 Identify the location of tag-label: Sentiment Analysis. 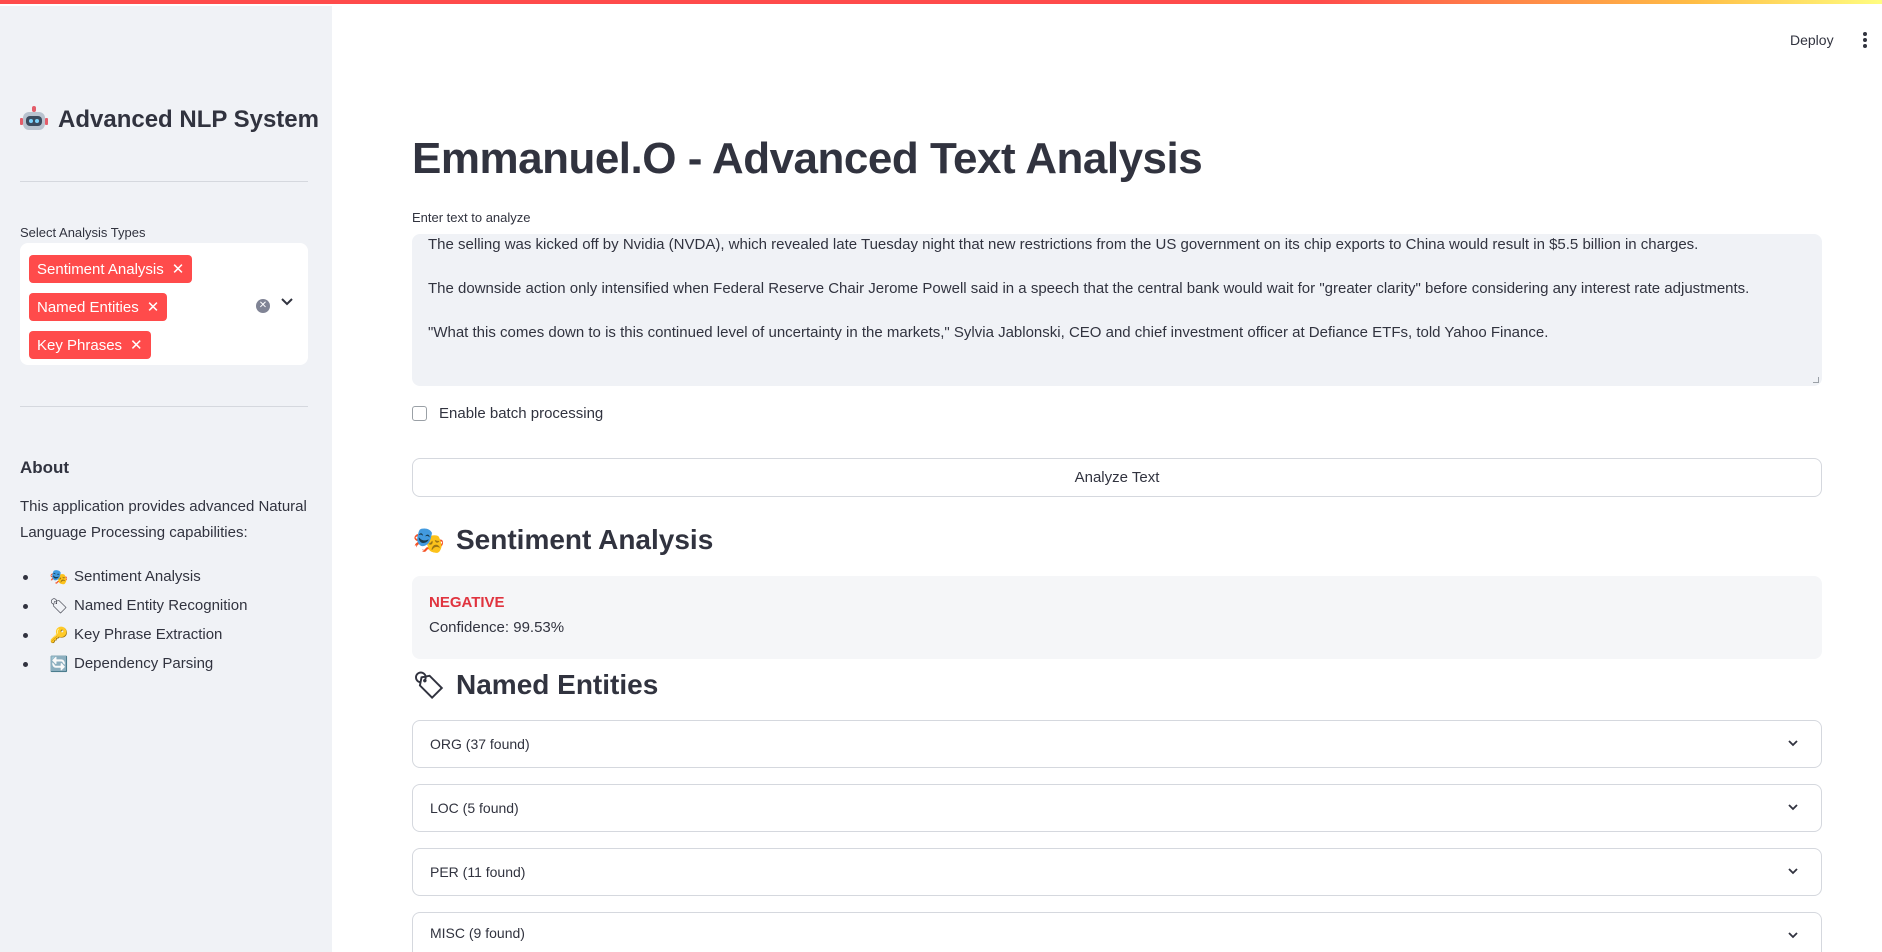
(100, 269).